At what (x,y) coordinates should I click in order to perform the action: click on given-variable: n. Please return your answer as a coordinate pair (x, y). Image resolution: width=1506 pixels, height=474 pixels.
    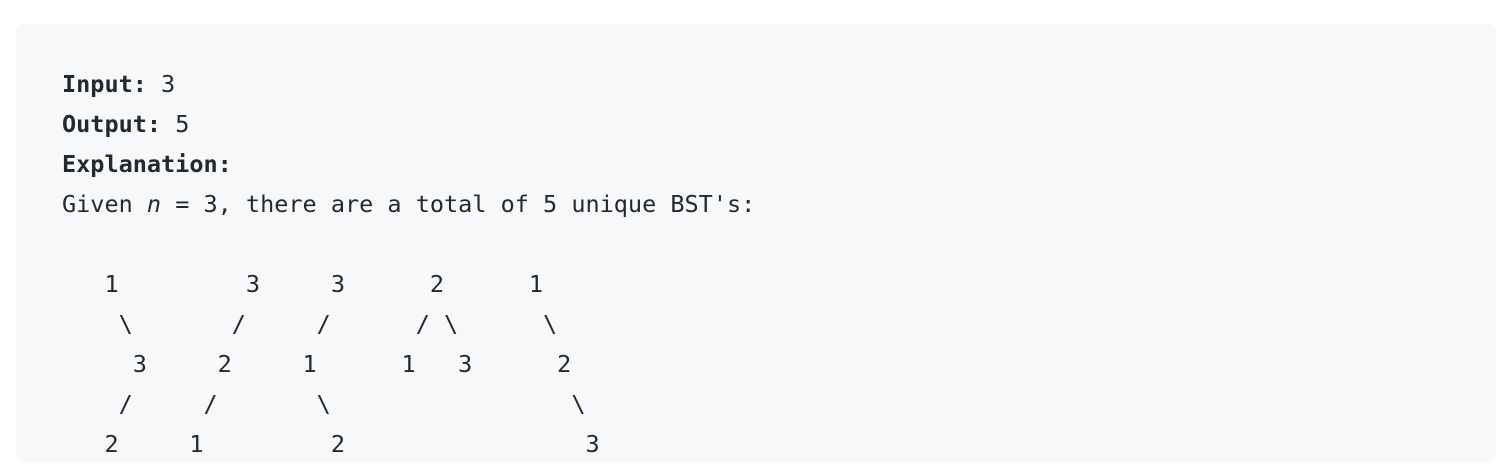
    Looking at the image, I should click on (154, 204).